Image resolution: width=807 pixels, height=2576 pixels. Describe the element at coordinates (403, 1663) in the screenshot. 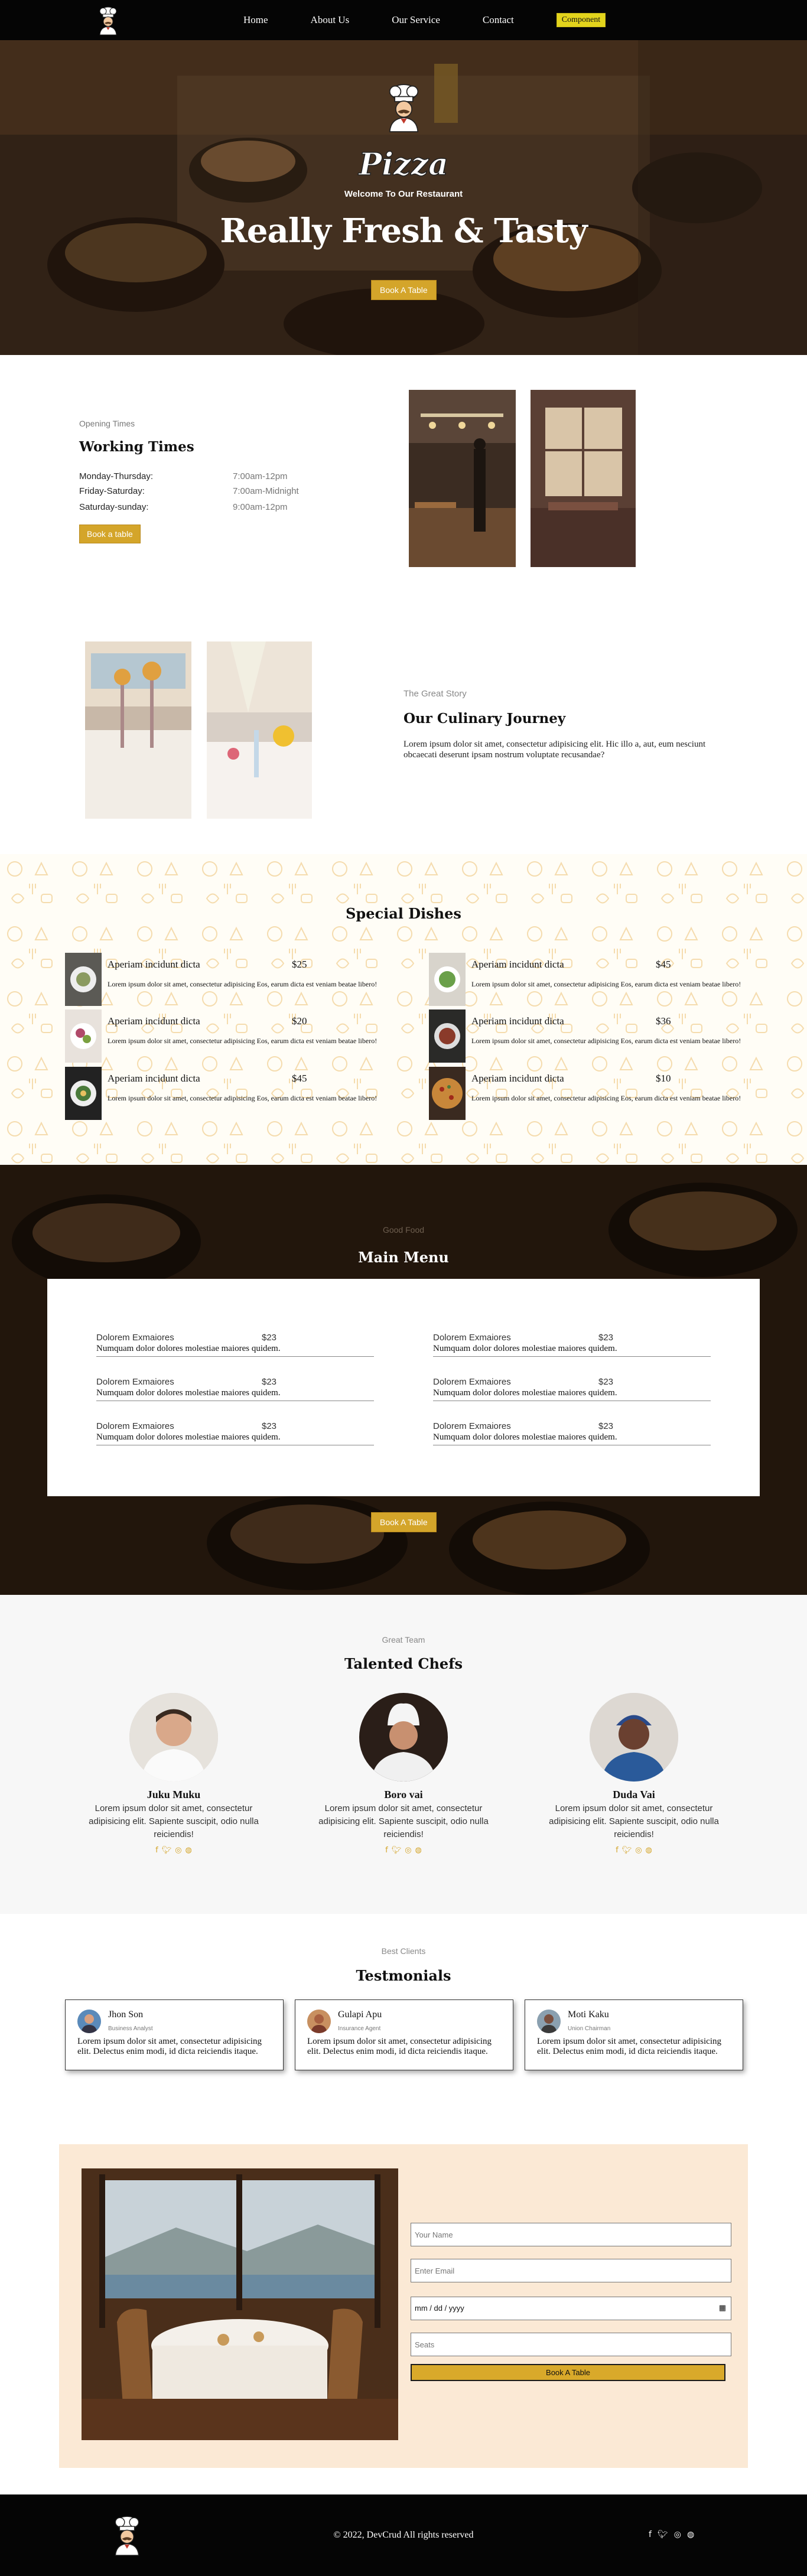

I see `chefs-title: Talented Chefs` at that location.